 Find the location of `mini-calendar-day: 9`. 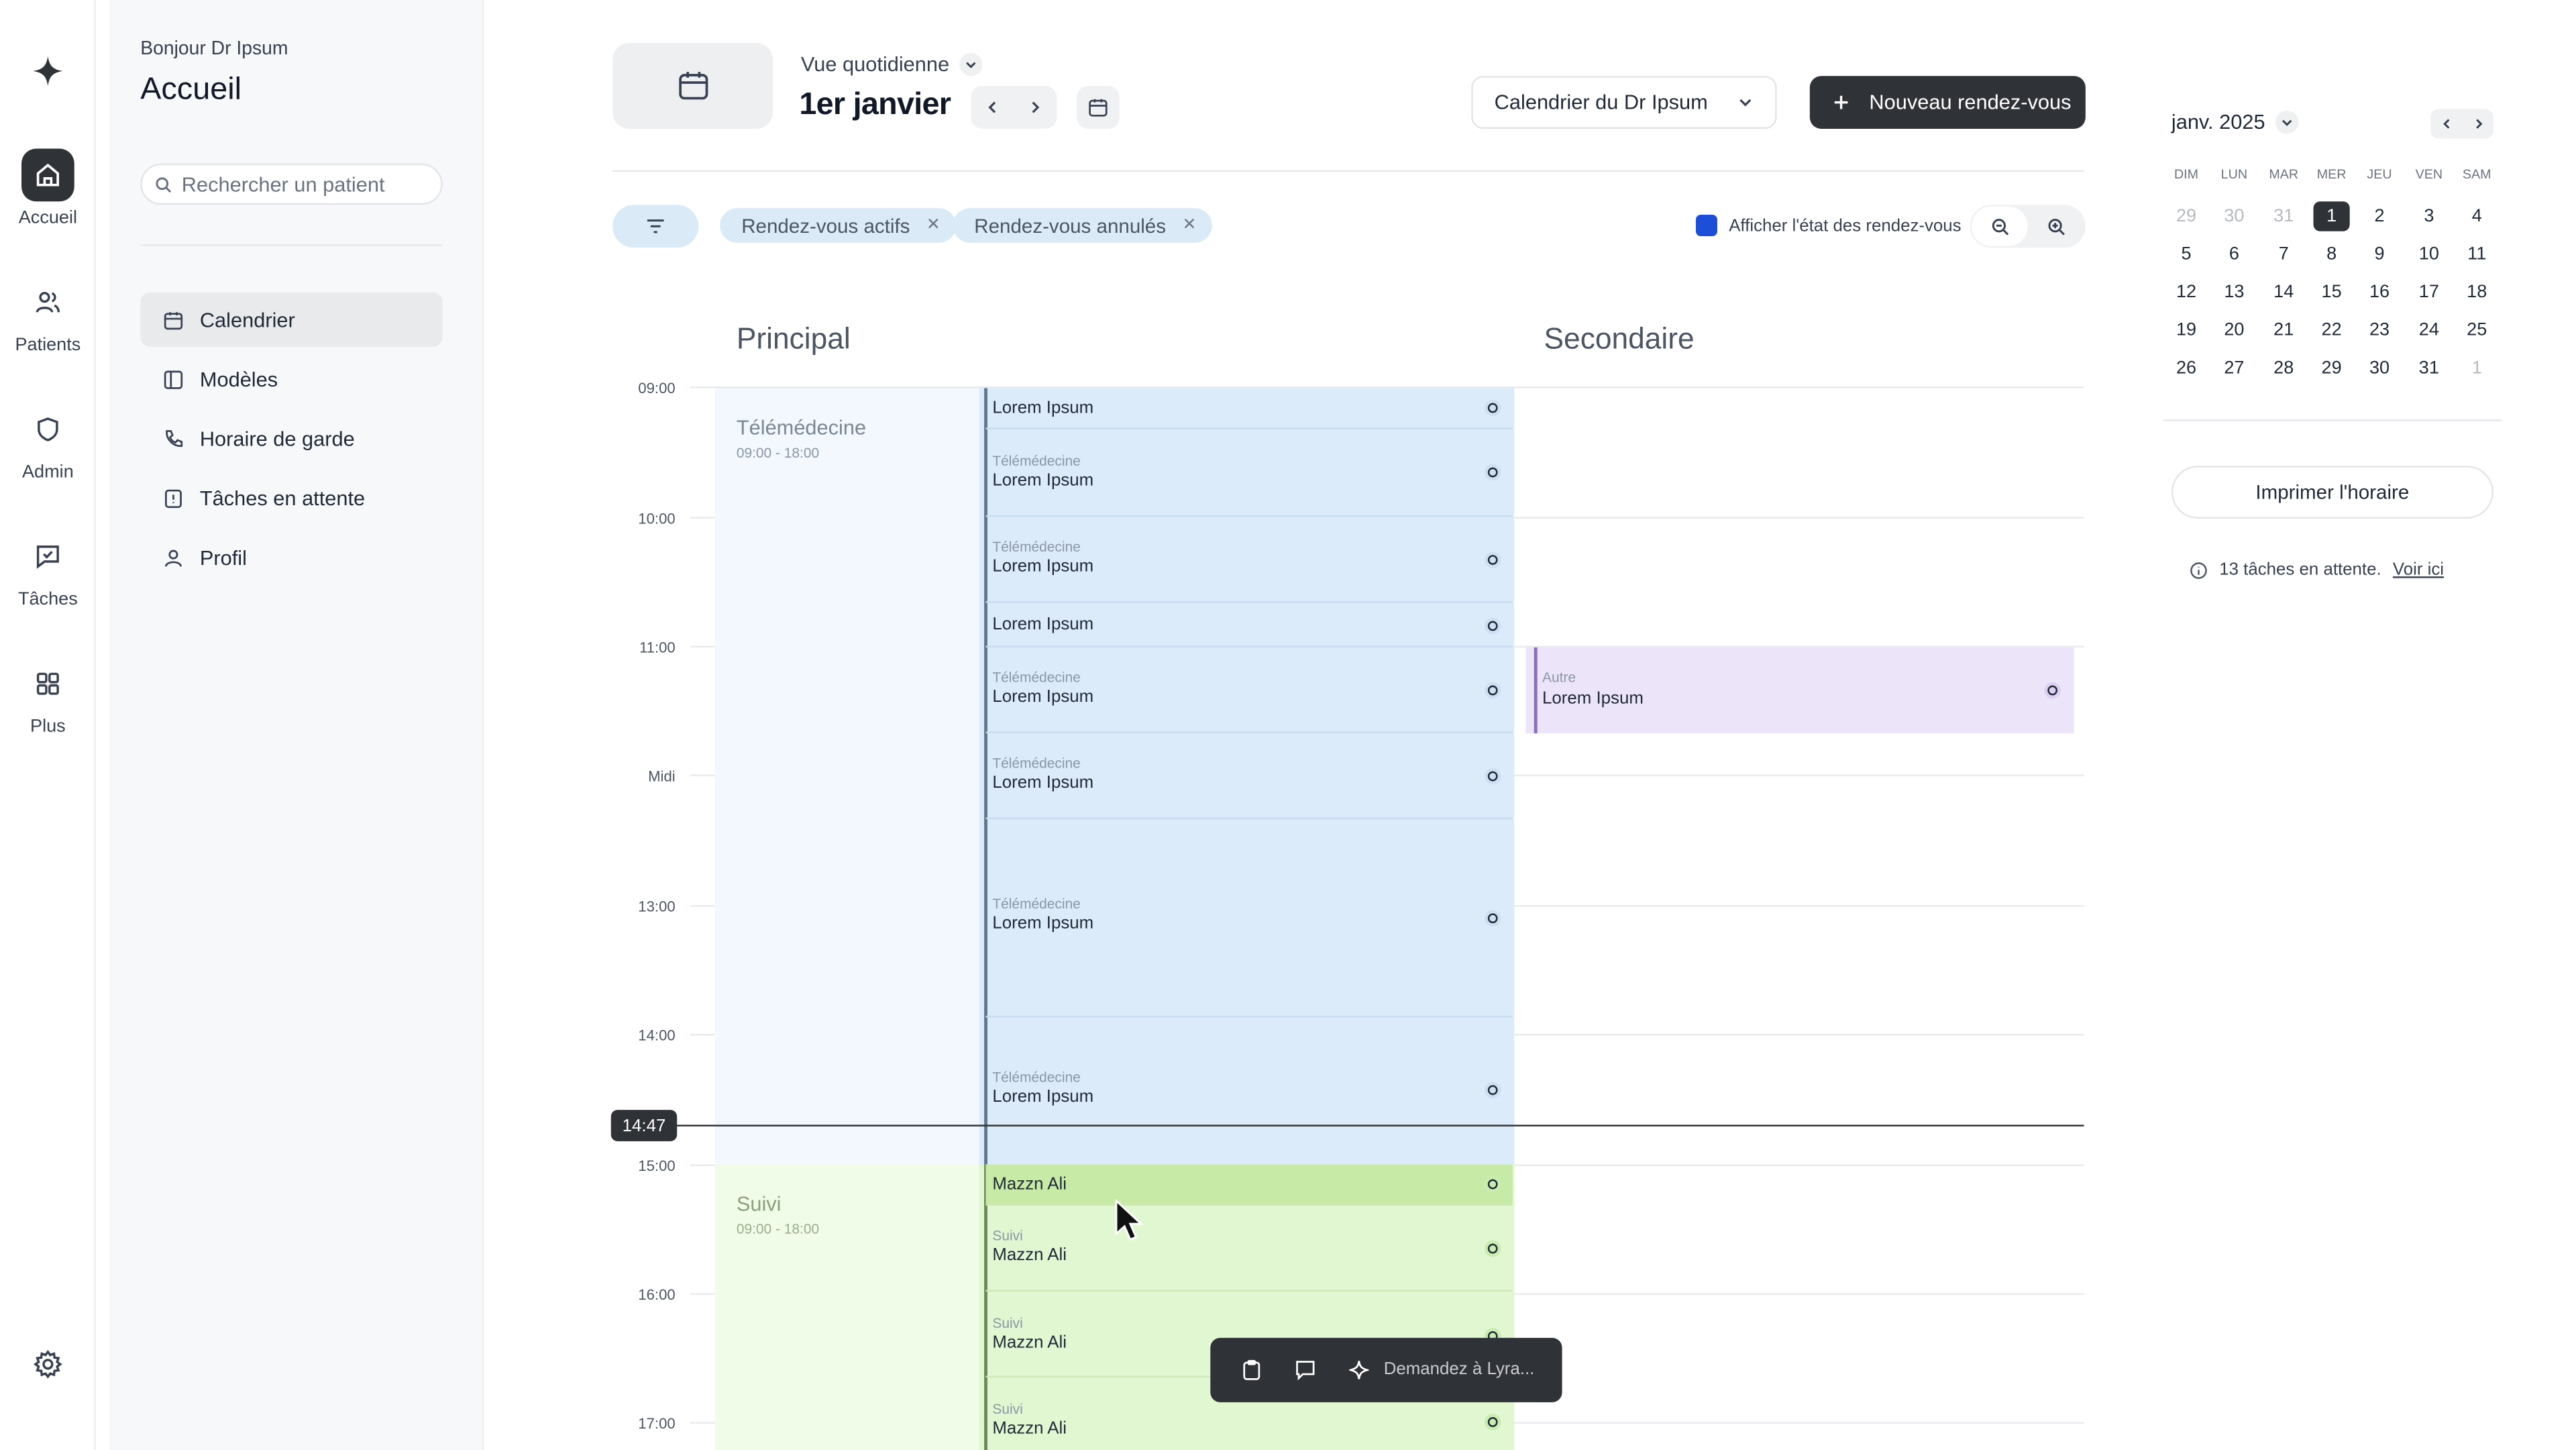

mini-calendar-day: 9 is located at coordinates (2379, 255).